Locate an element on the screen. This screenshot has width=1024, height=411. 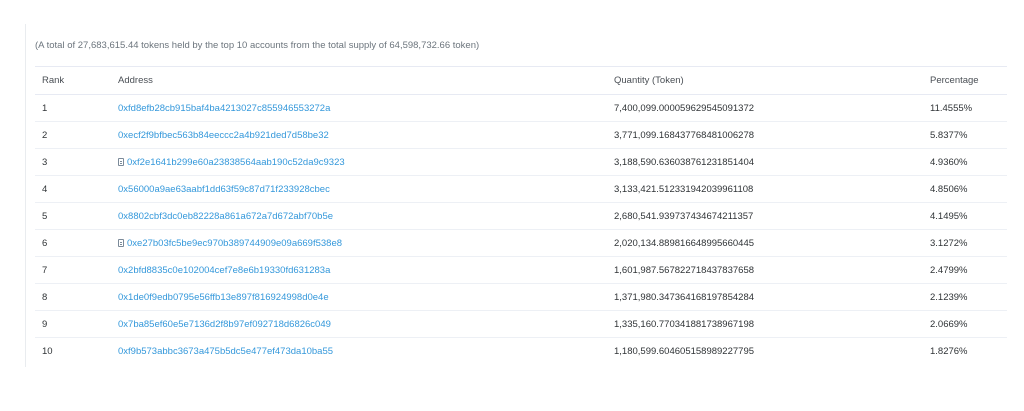
quantity-cell: 2,680,541.939737434674211357 is located at coordinates (684, 216).